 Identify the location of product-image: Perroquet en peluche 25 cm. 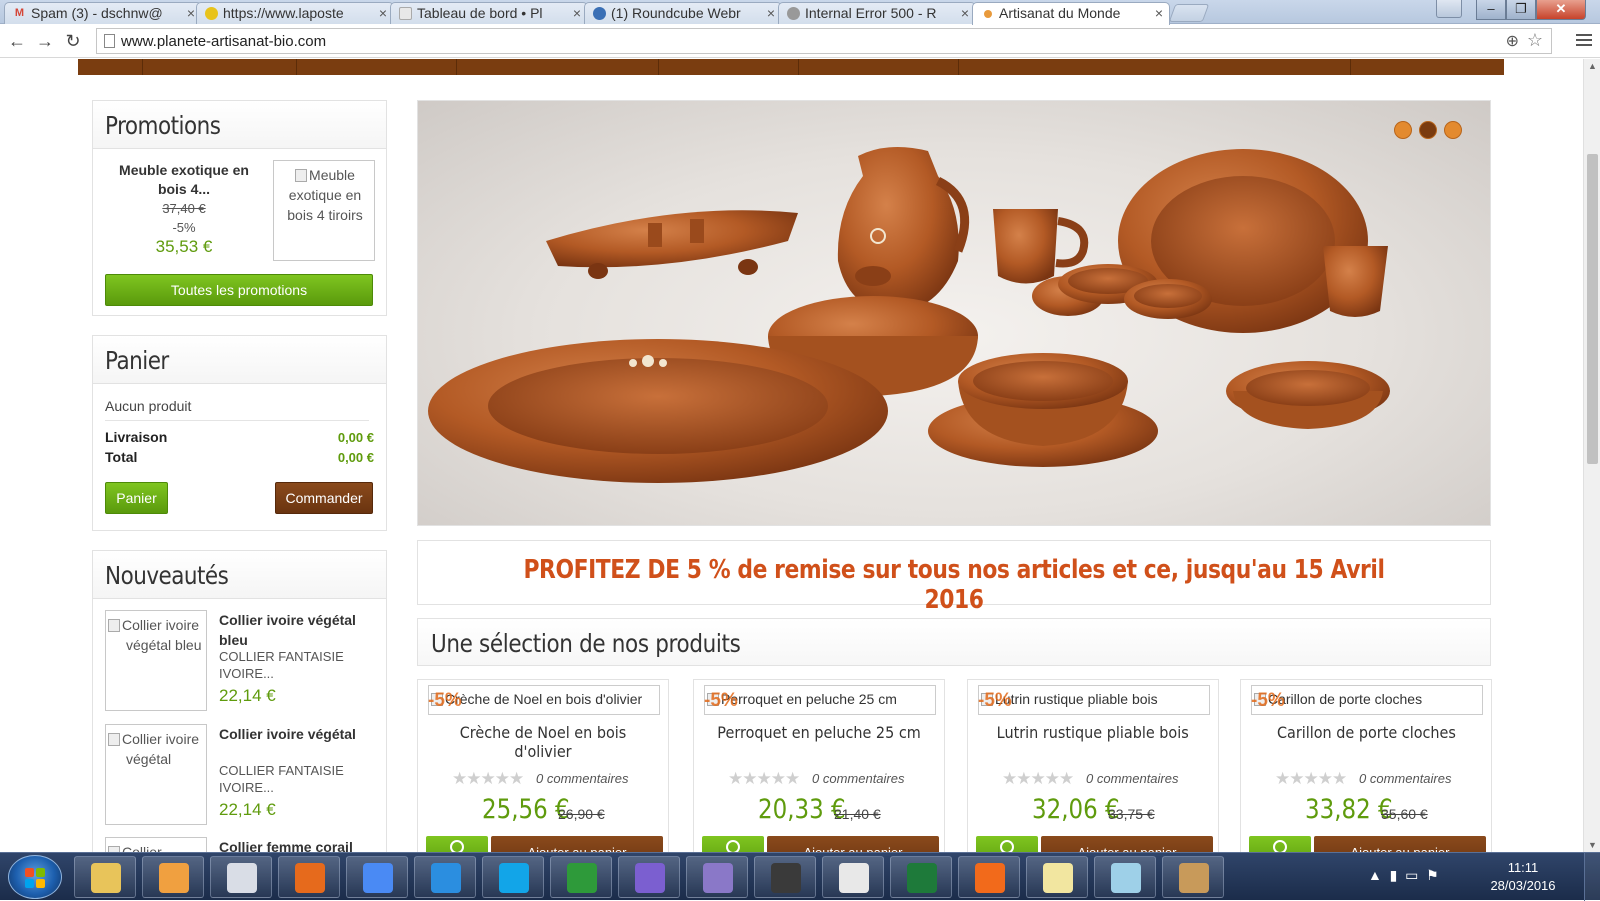
(820, 700).